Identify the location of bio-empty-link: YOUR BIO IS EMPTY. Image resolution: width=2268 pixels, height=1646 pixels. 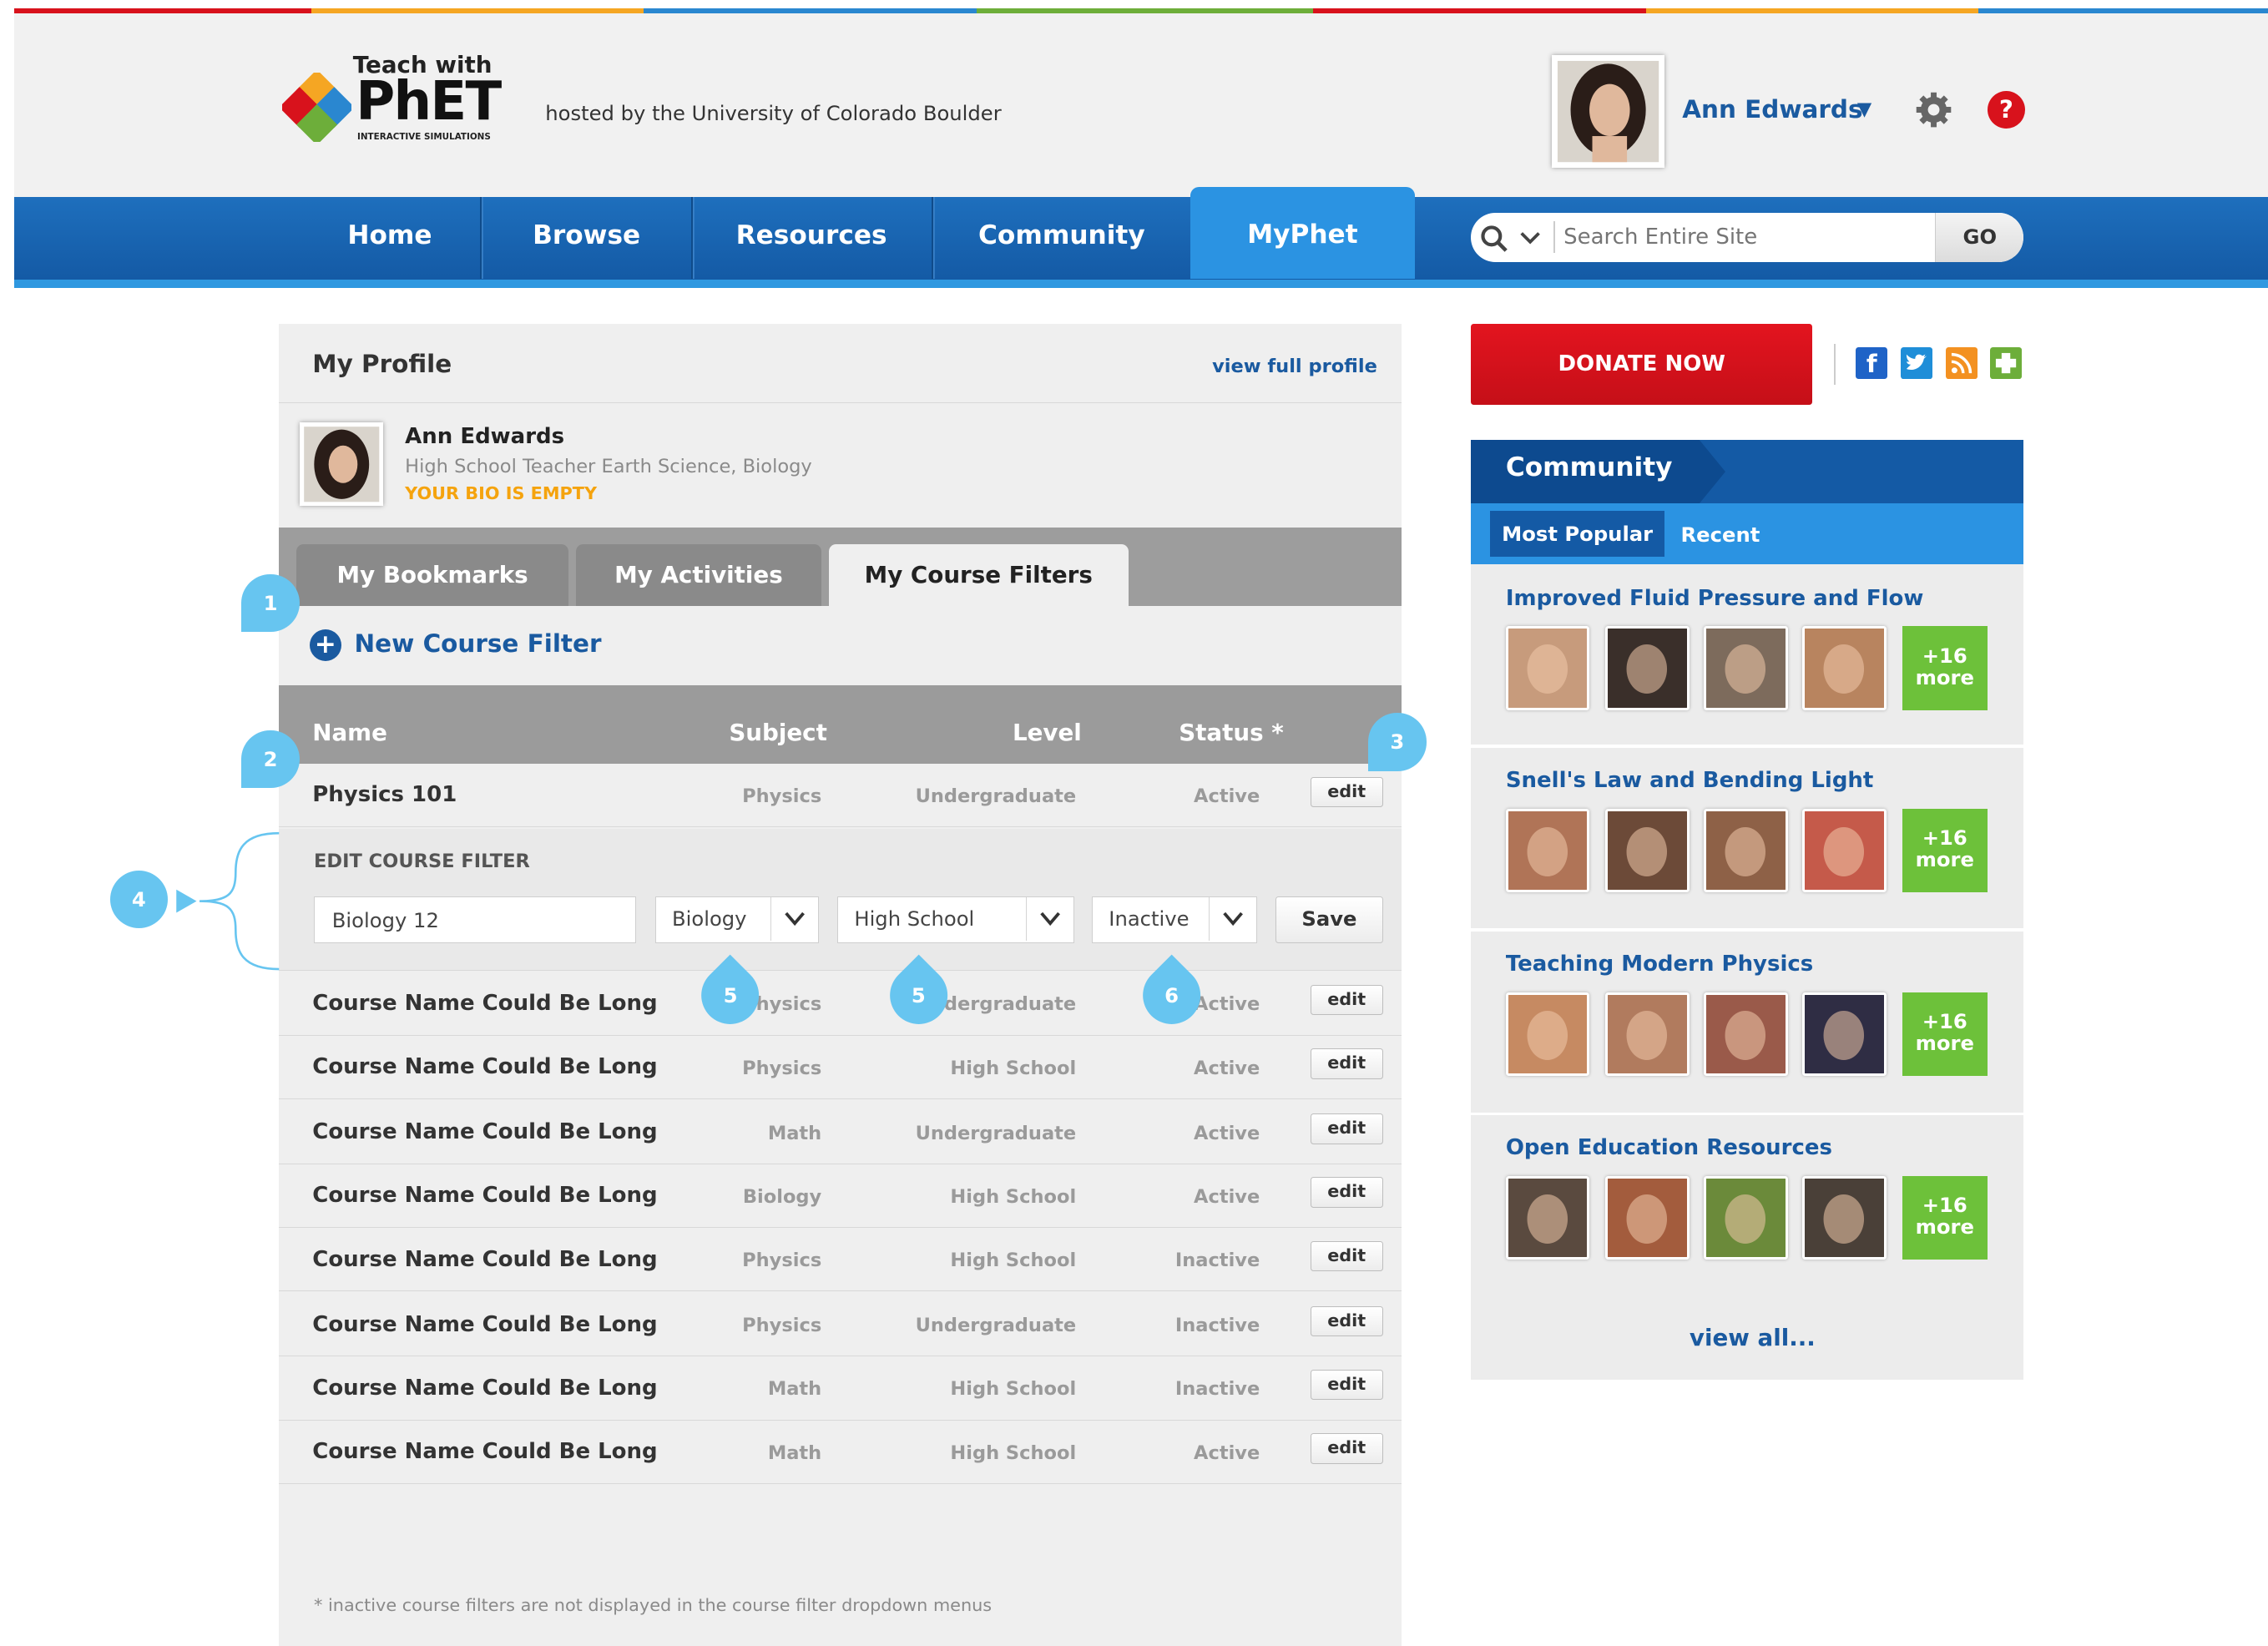
(501, 493).